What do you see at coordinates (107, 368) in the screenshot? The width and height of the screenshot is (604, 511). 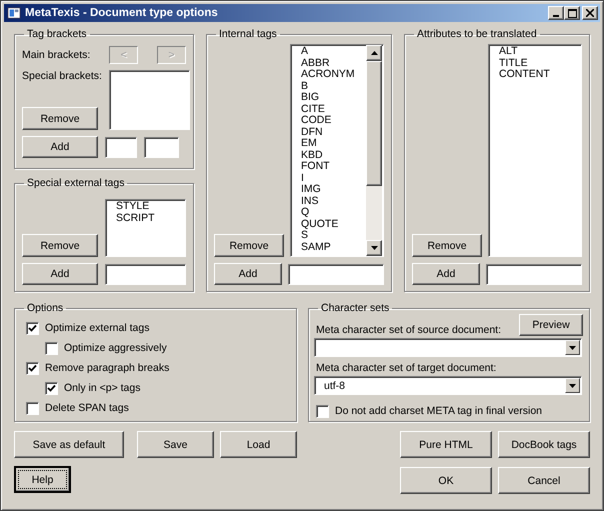 I see `checkbox-label: Remove paragraph breaks` at bounding box center [107, 368].